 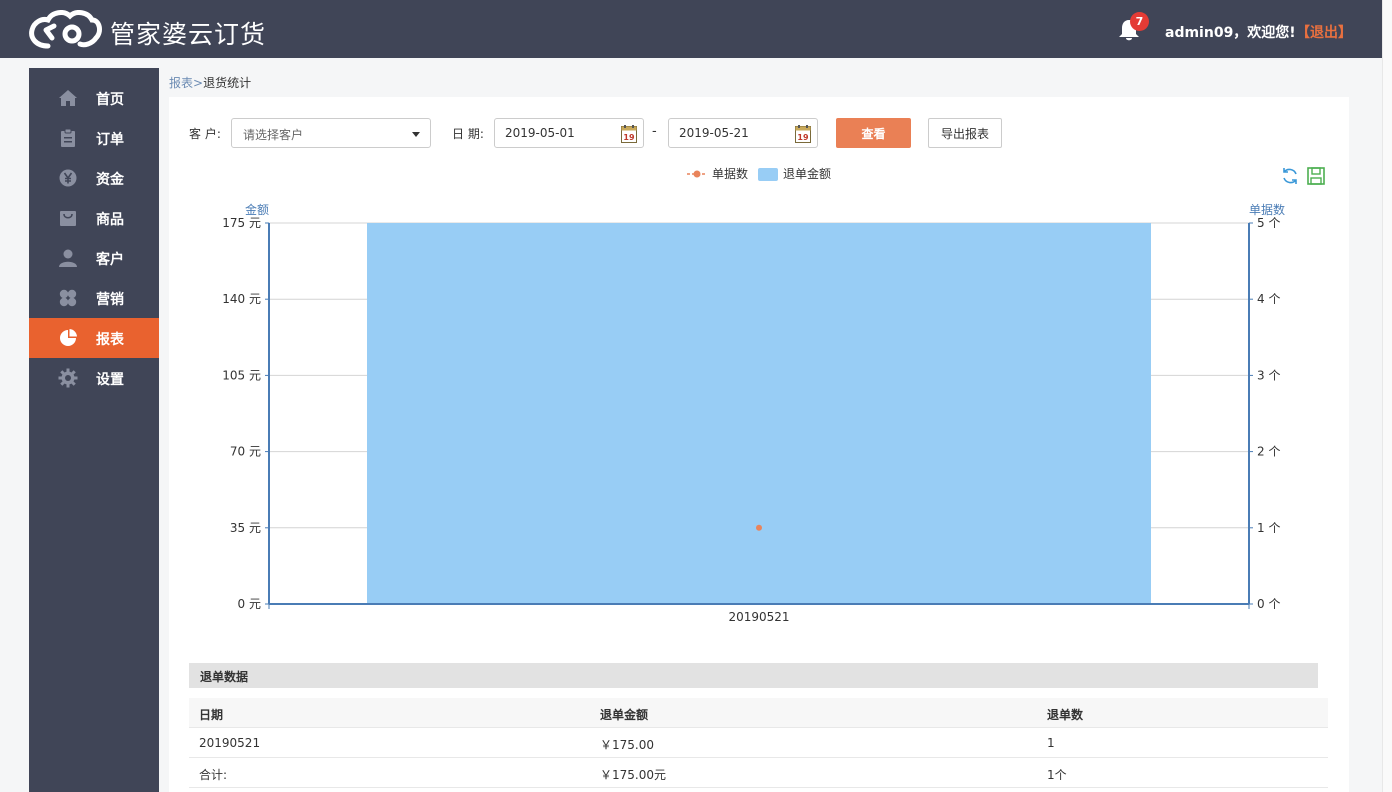 I want to click on clover-icon, so click(x=68, y=298).